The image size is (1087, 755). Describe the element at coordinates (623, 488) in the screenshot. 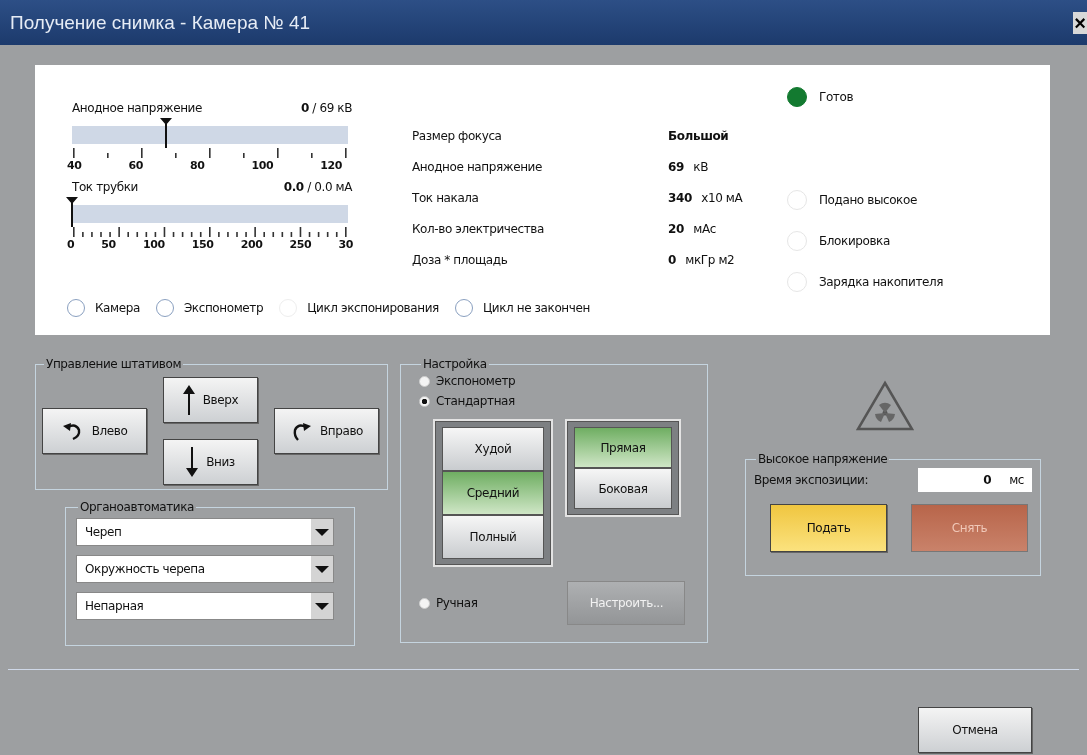

I see `projection-button: Боковая` at that location.